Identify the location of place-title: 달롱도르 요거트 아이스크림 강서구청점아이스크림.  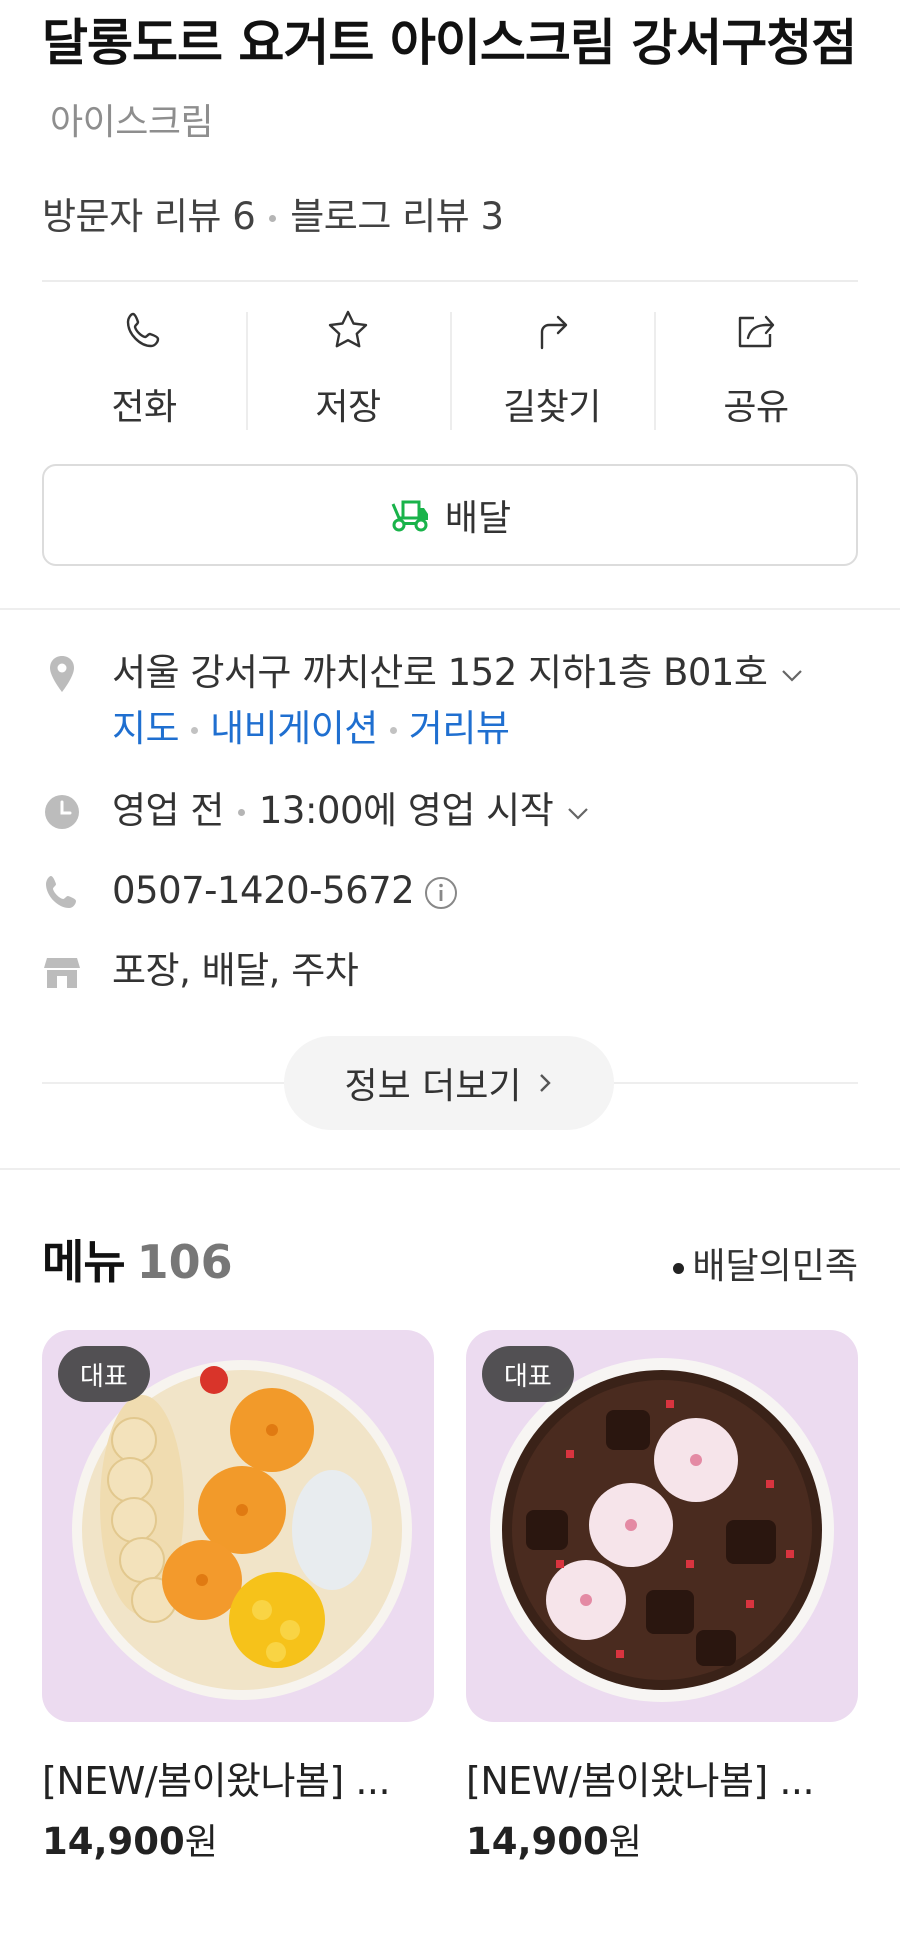
(450, 83).